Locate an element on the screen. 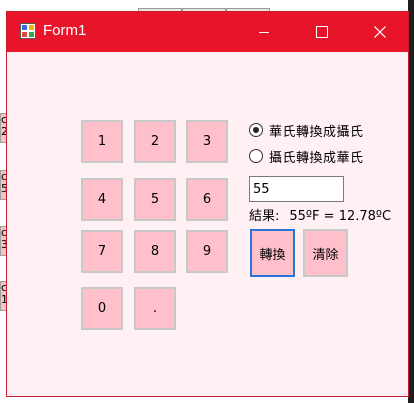 Image resolution: width=414 pixels, height=403 pixels. radio-c-to-f: 攝氏轉換成華氏 is located at coordinates (306, 156).